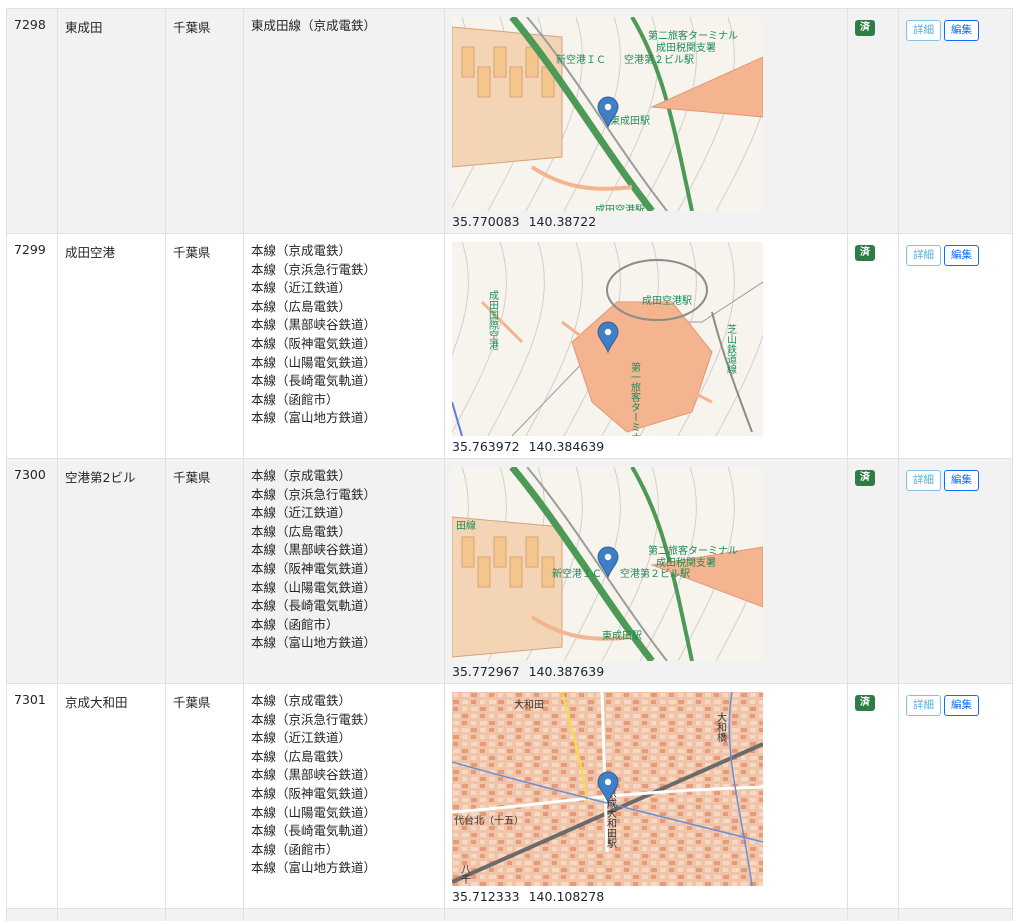  Describe the element at coordinates (111, 121) in the screenshot. I see `station-name-cell: 東成田` at that location.